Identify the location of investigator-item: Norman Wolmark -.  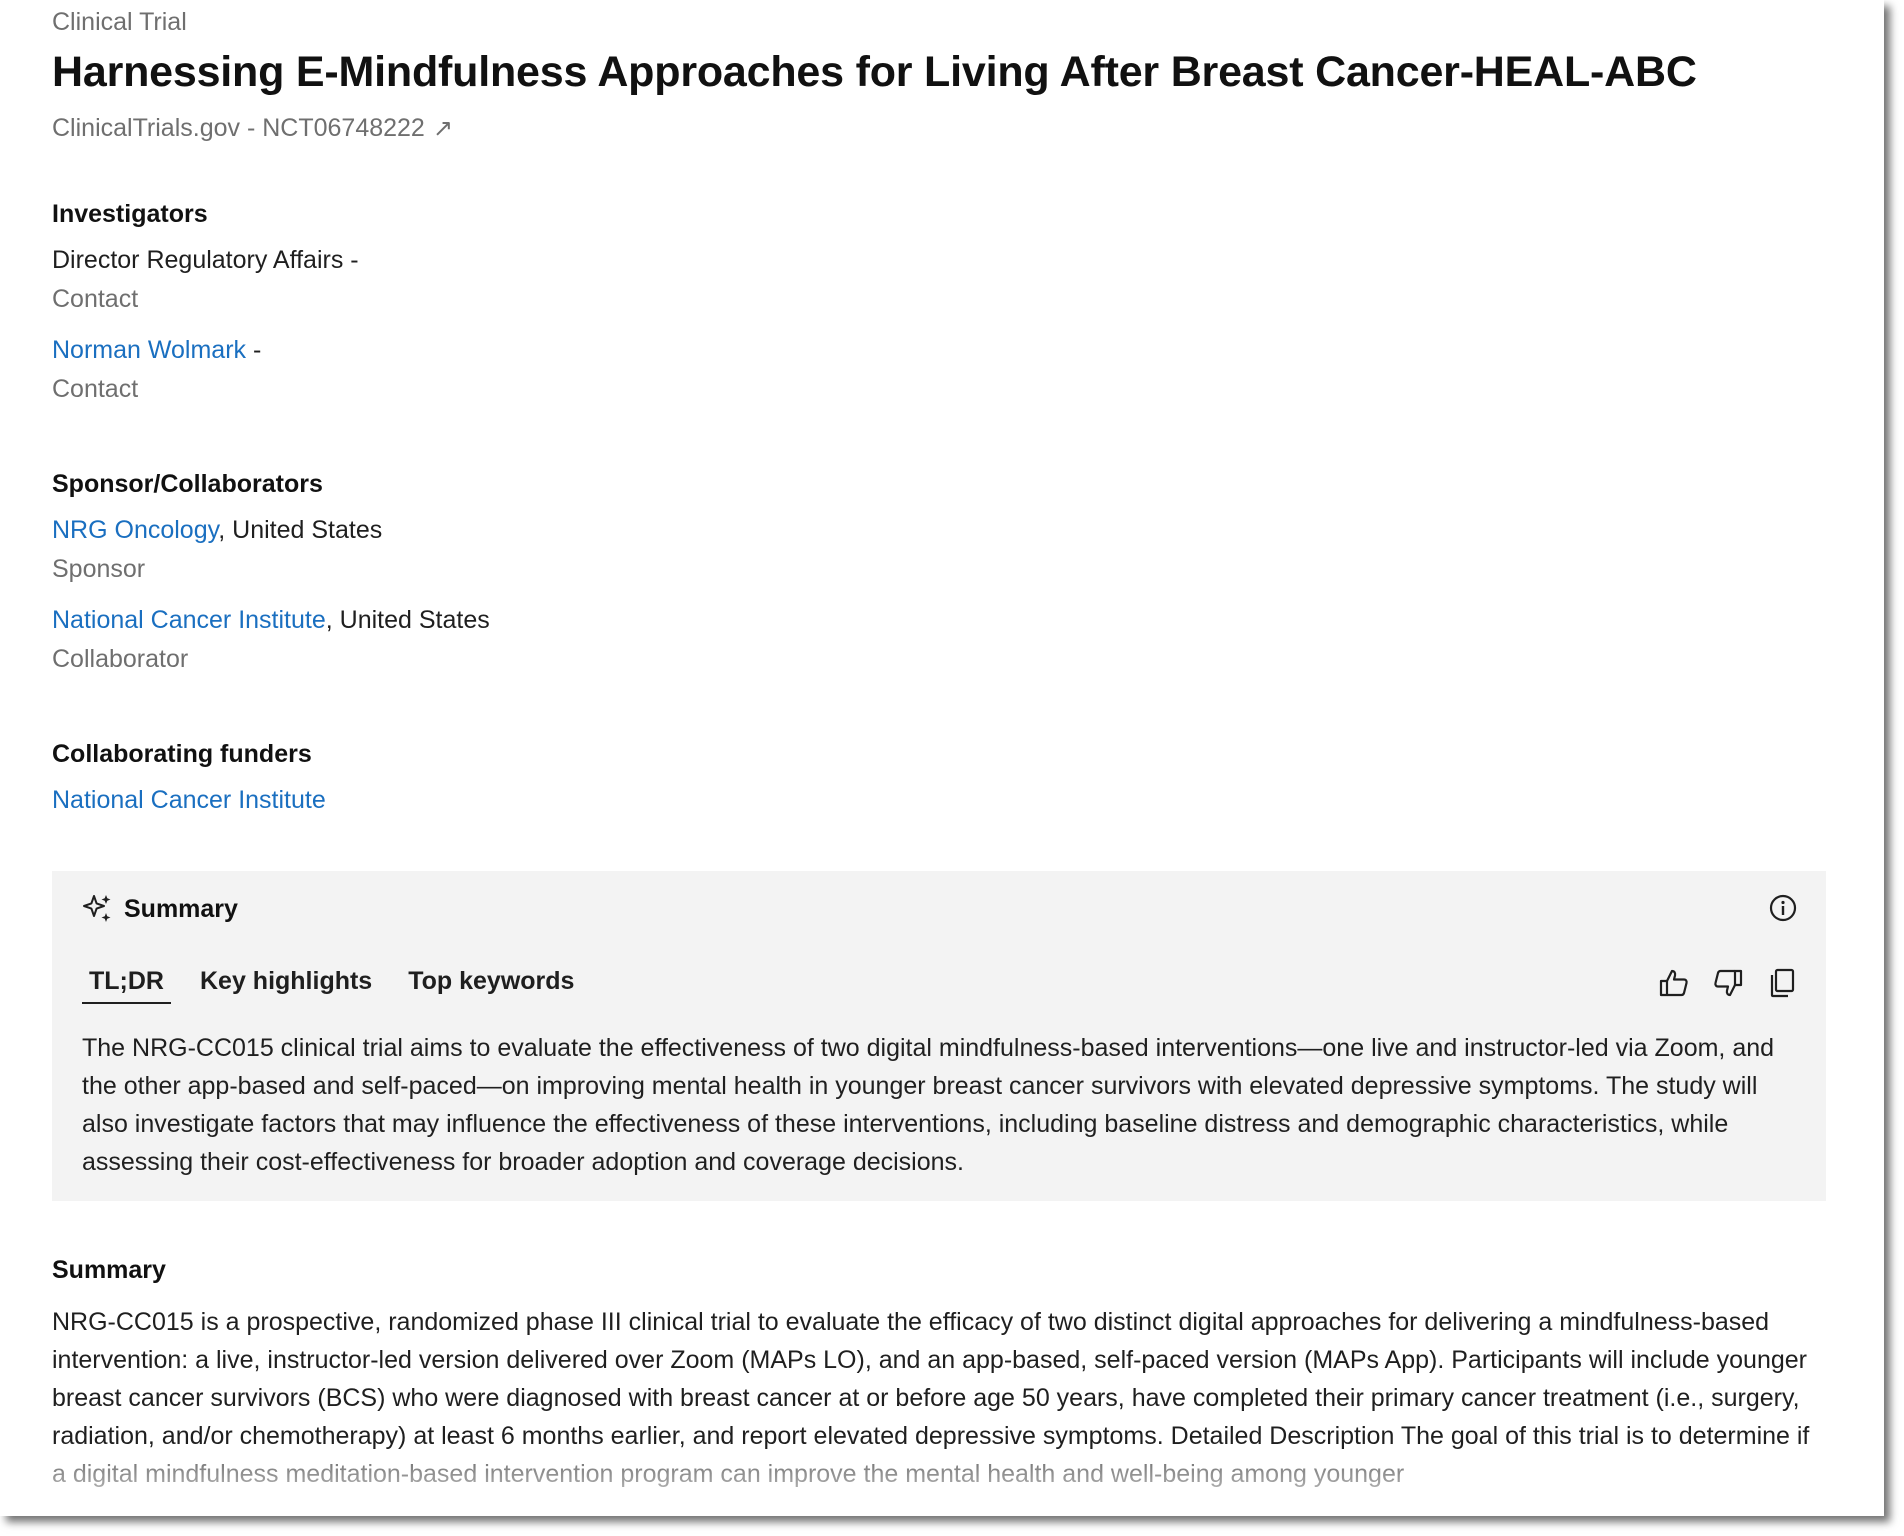
(156, 350).